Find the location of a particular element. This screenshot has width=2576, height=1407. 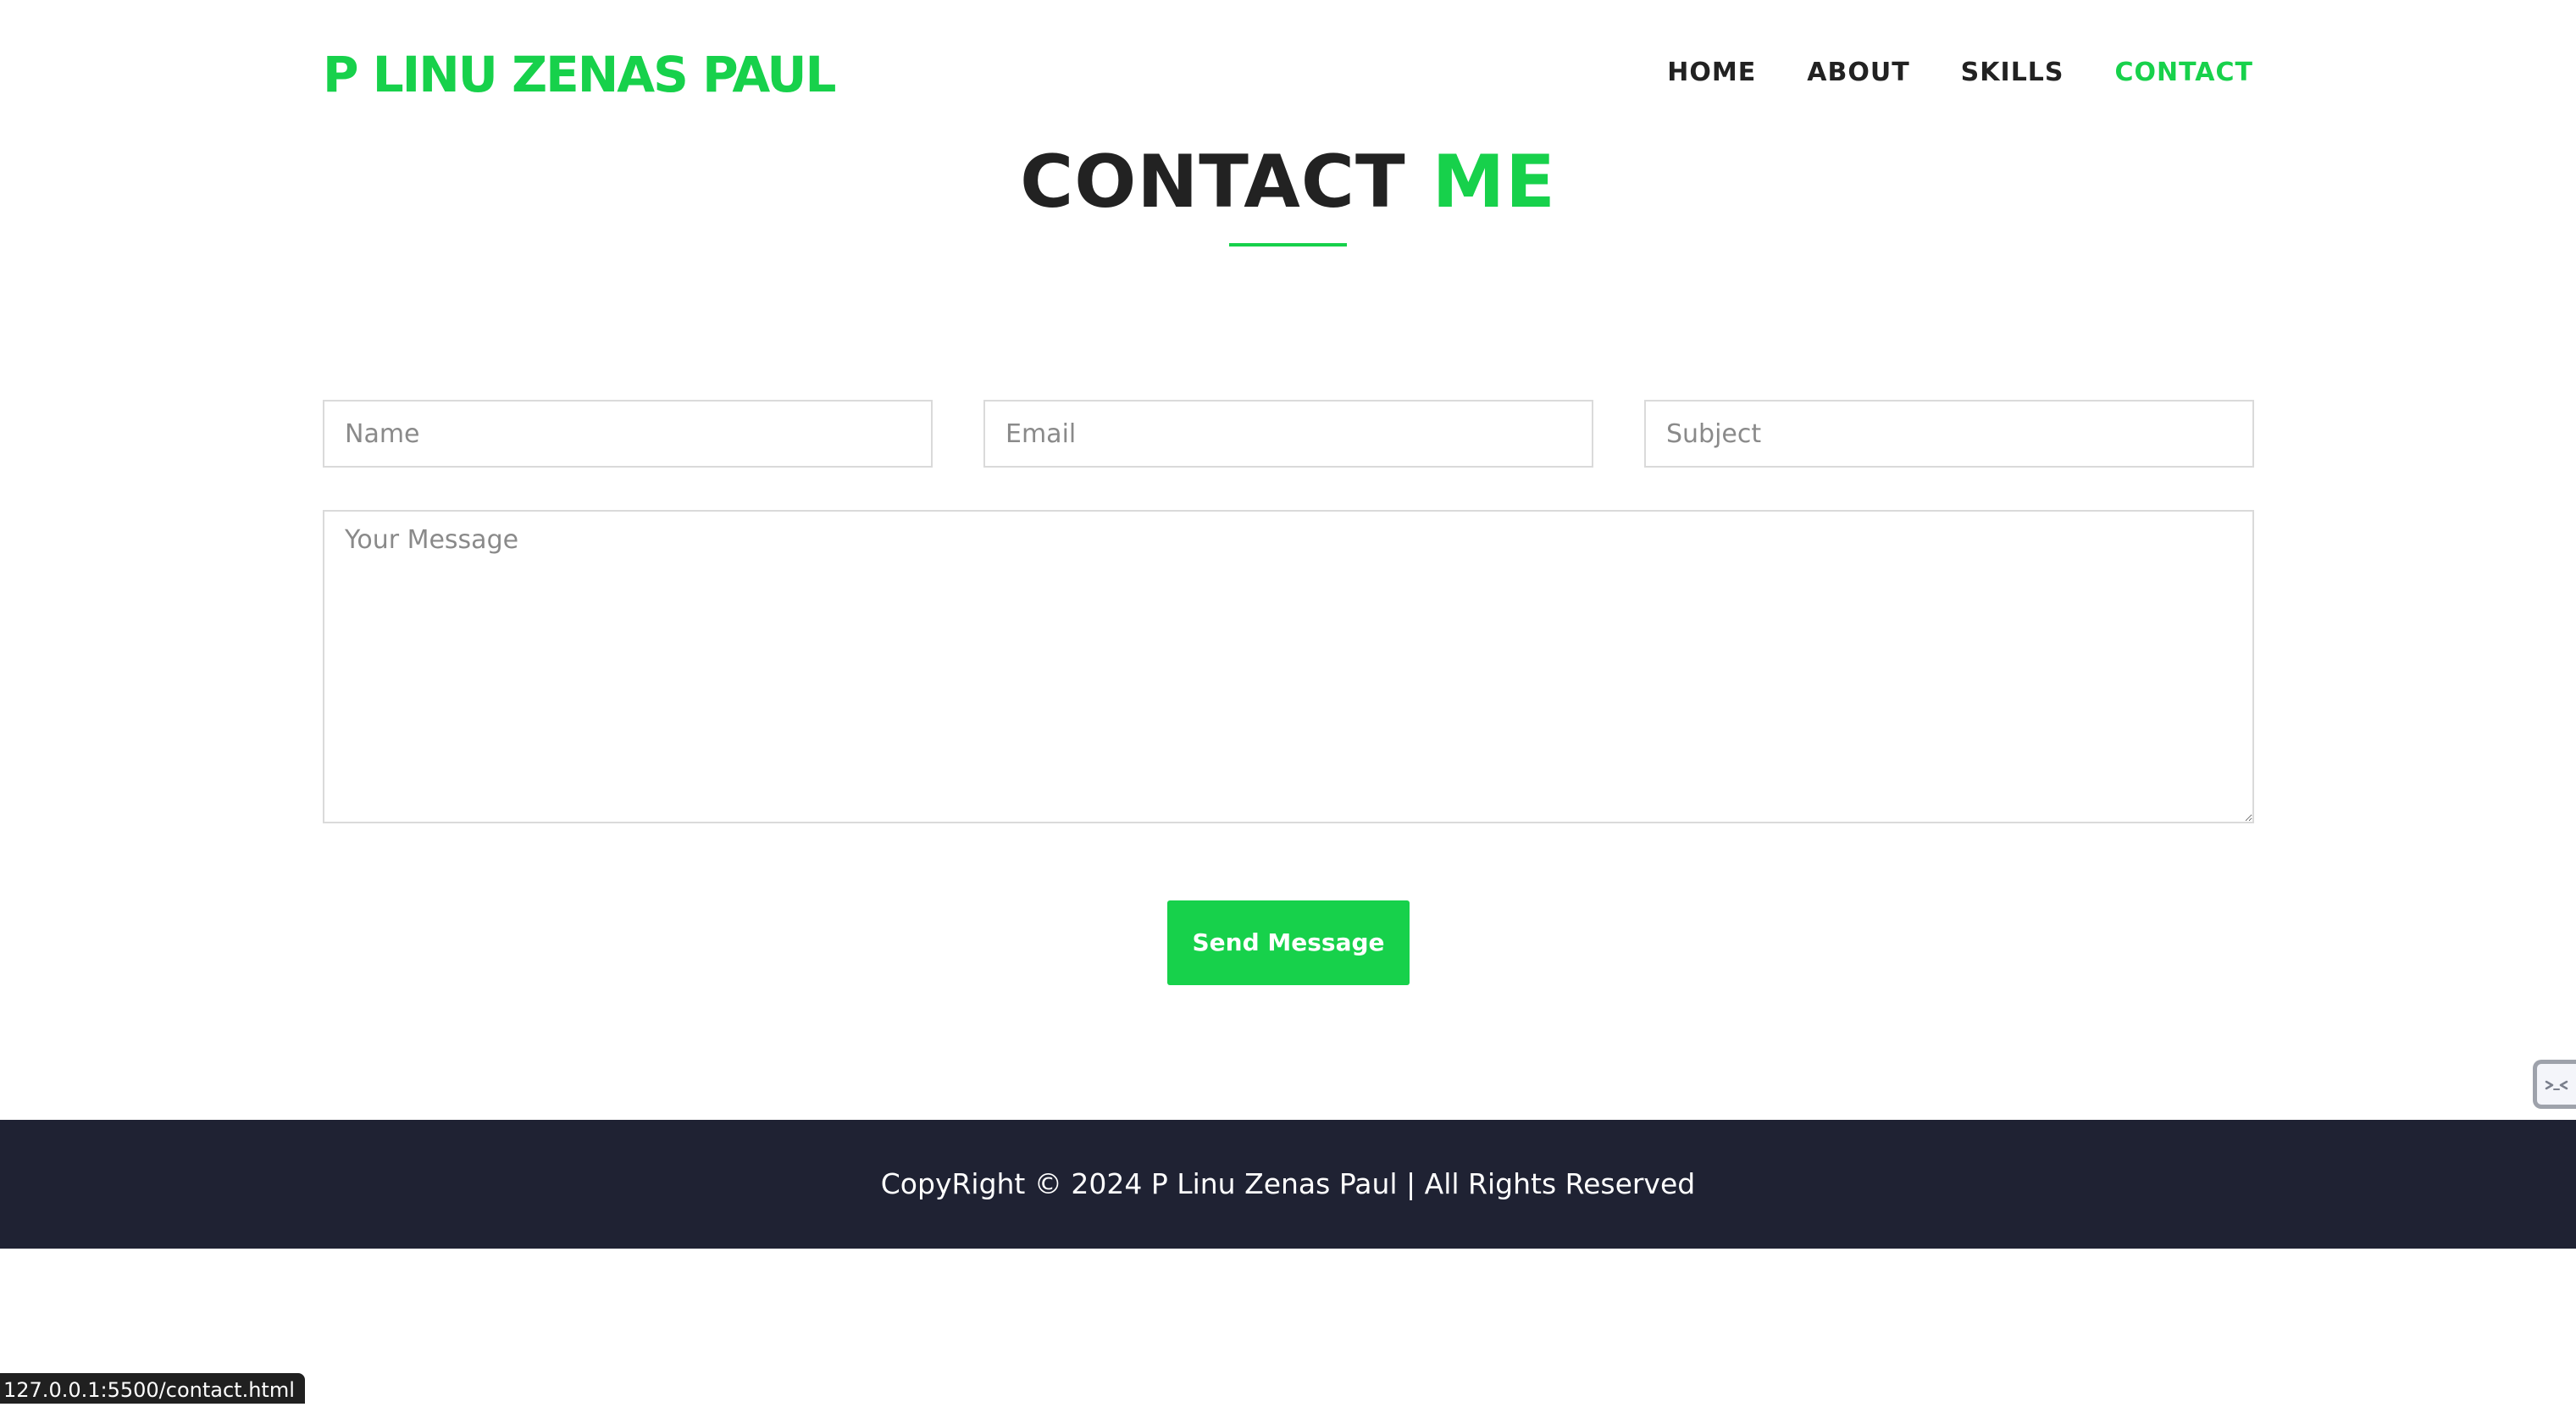

send-message-button: Send Message is located at coordinates (1288, 942).